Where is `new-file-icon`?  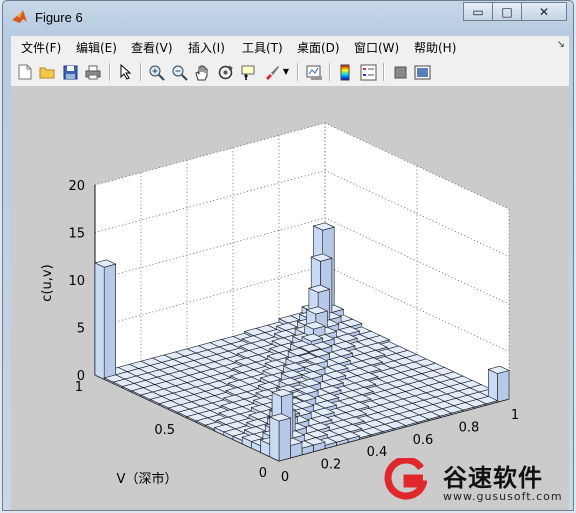
new-file-icon is located at coordinates (25, 72).